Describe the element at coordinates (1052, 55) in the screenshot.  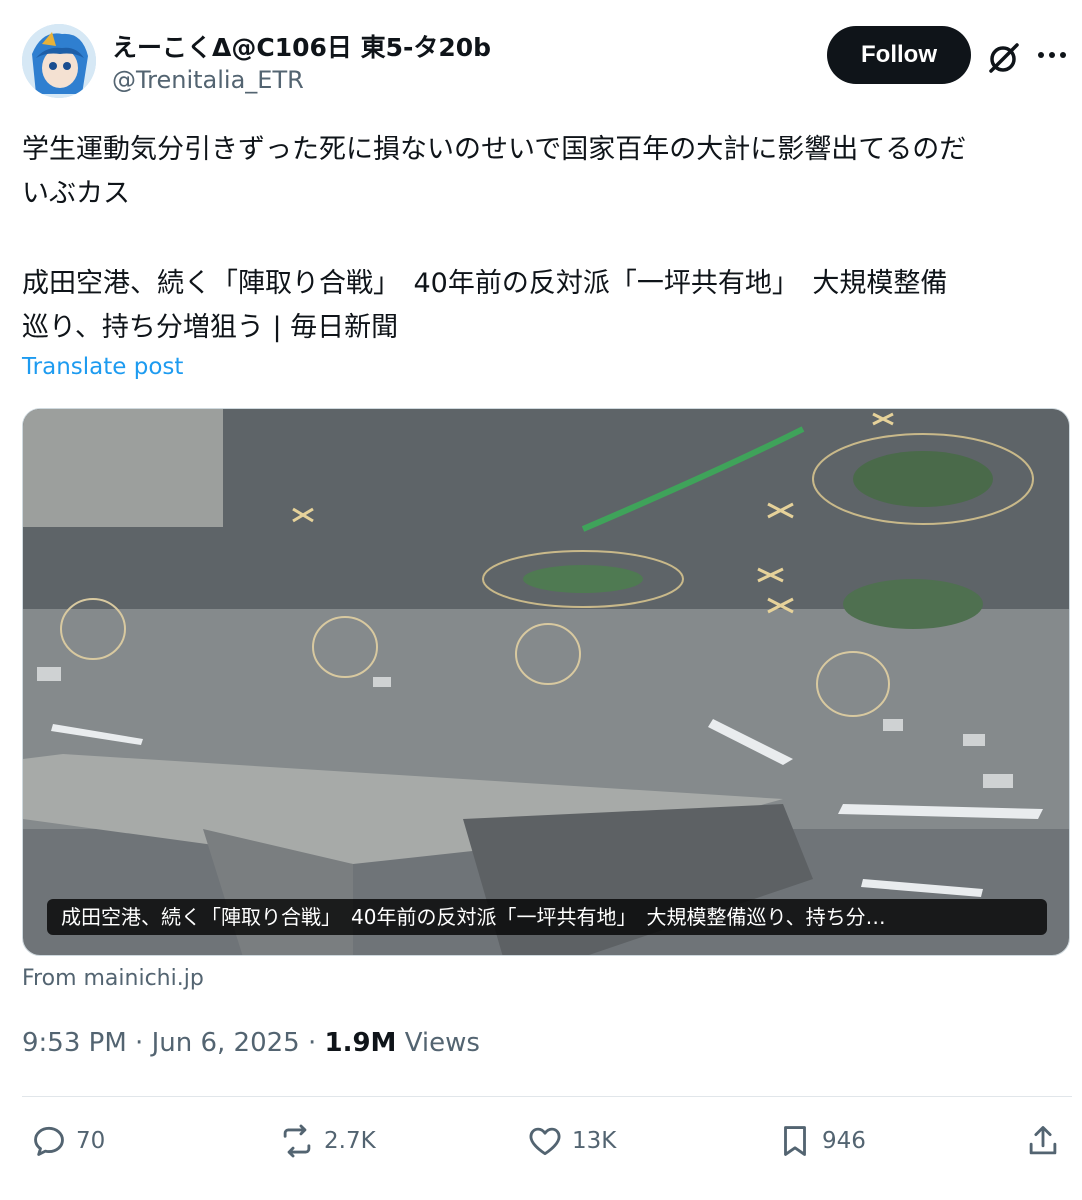
I see `more-icon` at that location.